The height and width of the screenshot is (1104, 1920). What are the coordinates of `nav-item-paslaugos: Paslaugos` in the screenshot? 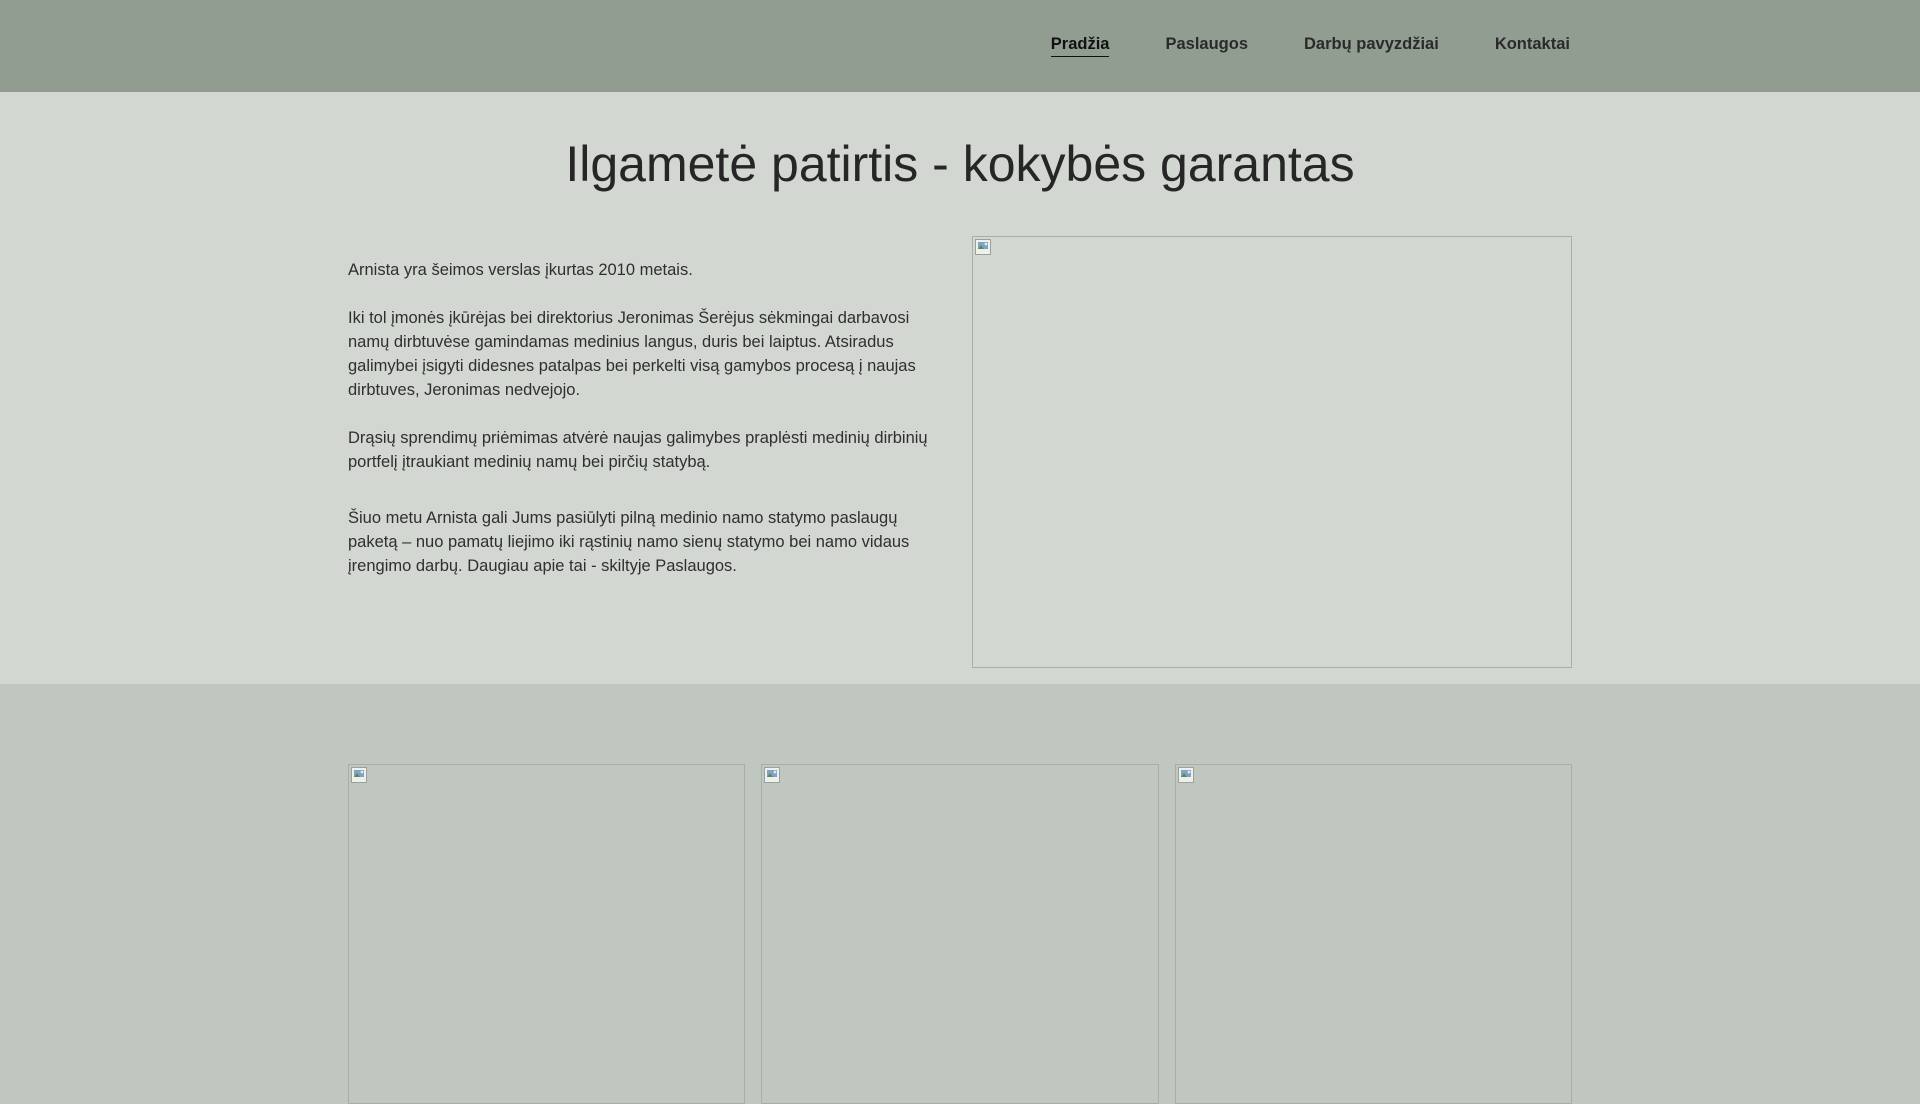 It's located at (1206, 45).